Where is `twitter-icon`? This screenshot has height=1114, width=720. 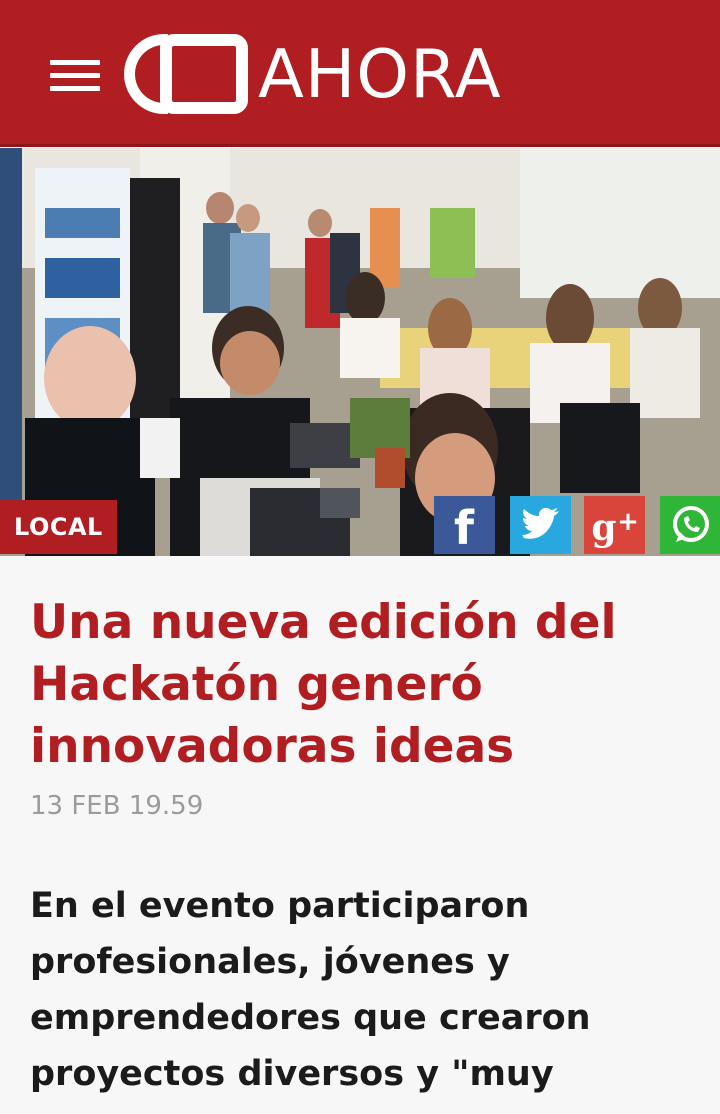 twitter-icon is located at coordinates (540, 523).